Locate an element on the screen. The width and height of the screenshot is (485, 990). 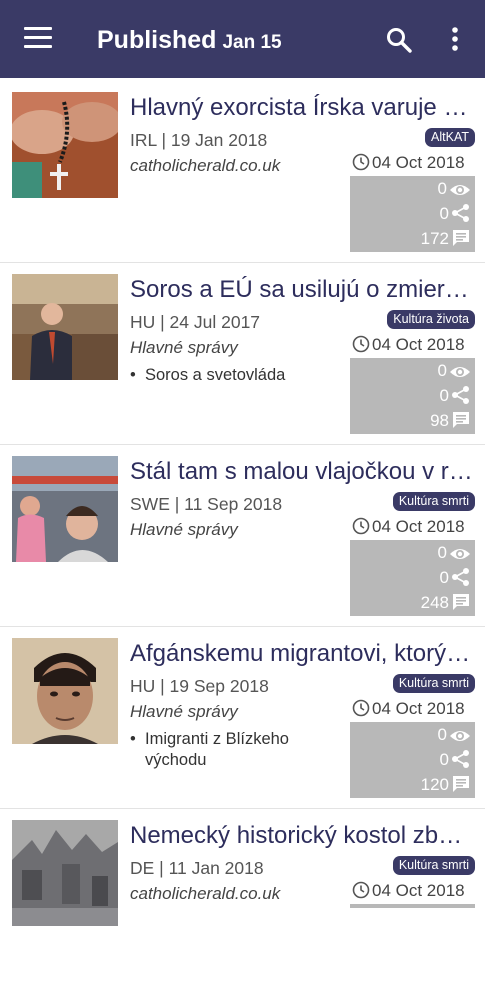
article-stats: 0 0 120 is located at coordinates (412, 760).